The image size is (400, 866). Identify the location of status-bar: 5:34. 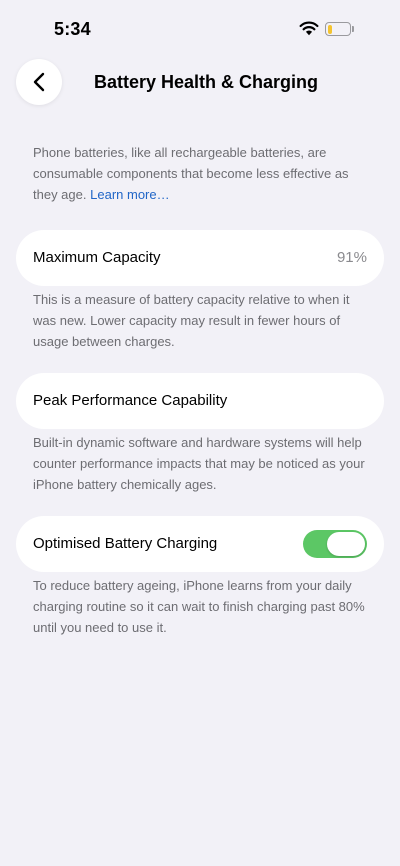
(200, 28).